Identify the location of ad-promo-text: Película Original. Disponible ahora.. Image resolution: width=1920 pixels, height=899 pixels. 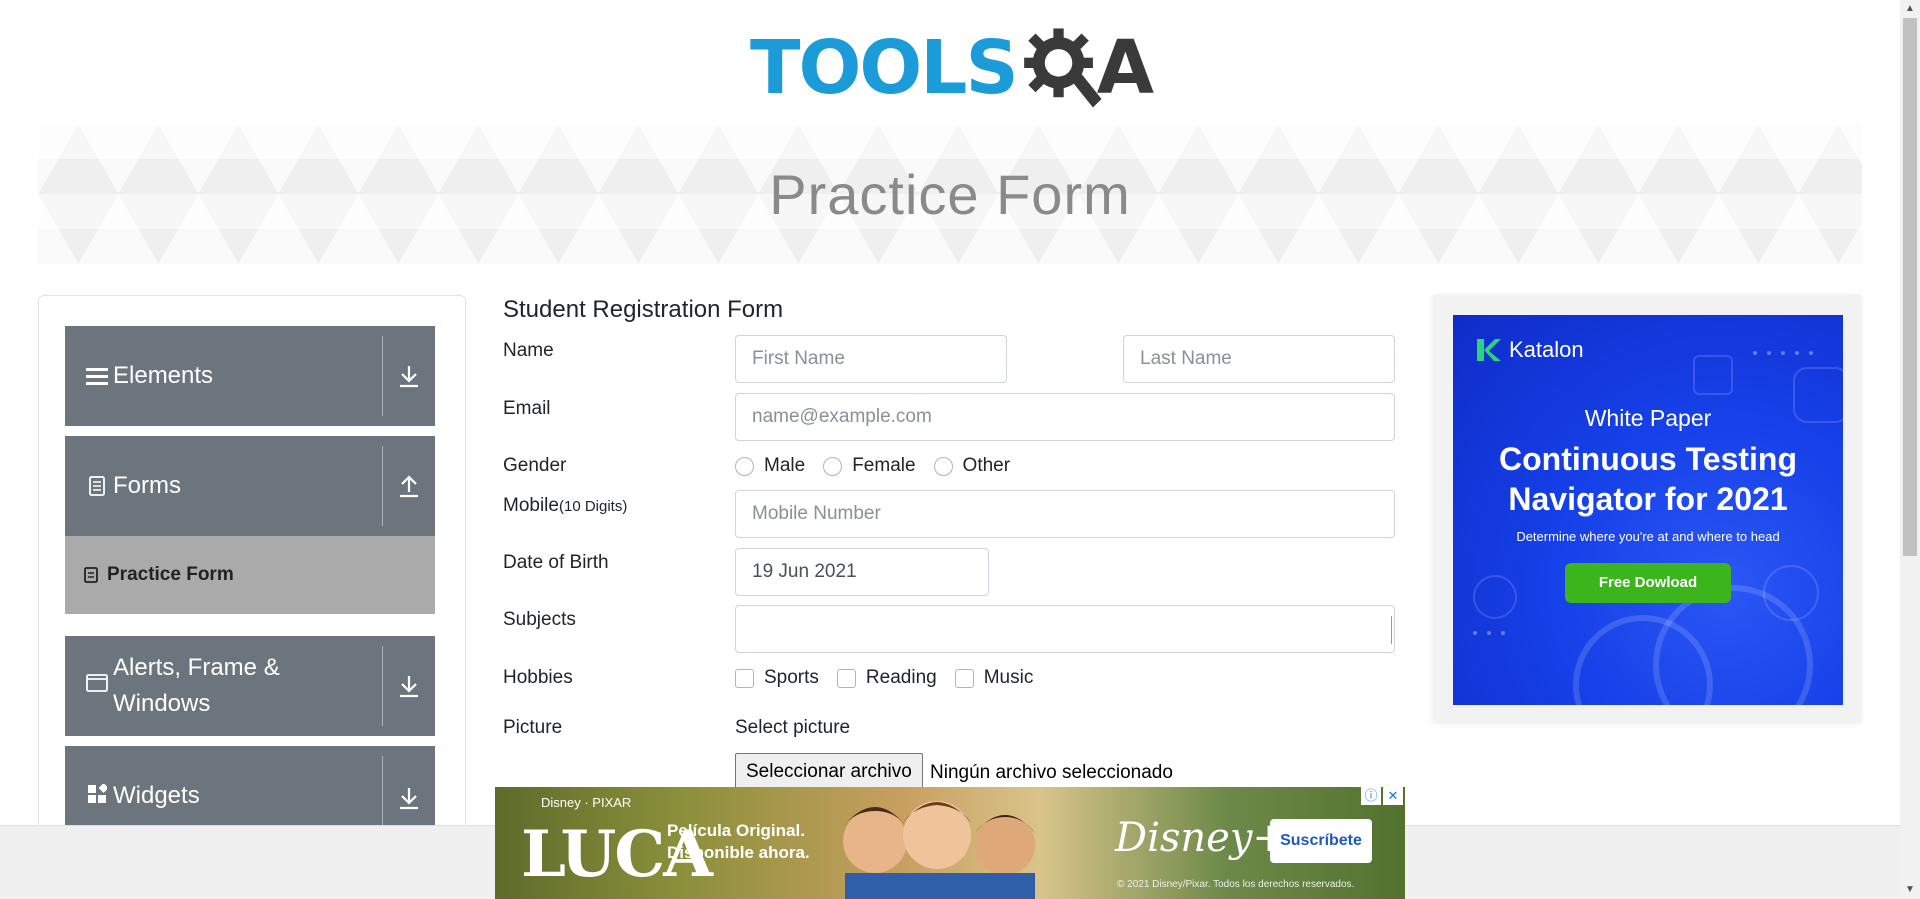
(738, 842).